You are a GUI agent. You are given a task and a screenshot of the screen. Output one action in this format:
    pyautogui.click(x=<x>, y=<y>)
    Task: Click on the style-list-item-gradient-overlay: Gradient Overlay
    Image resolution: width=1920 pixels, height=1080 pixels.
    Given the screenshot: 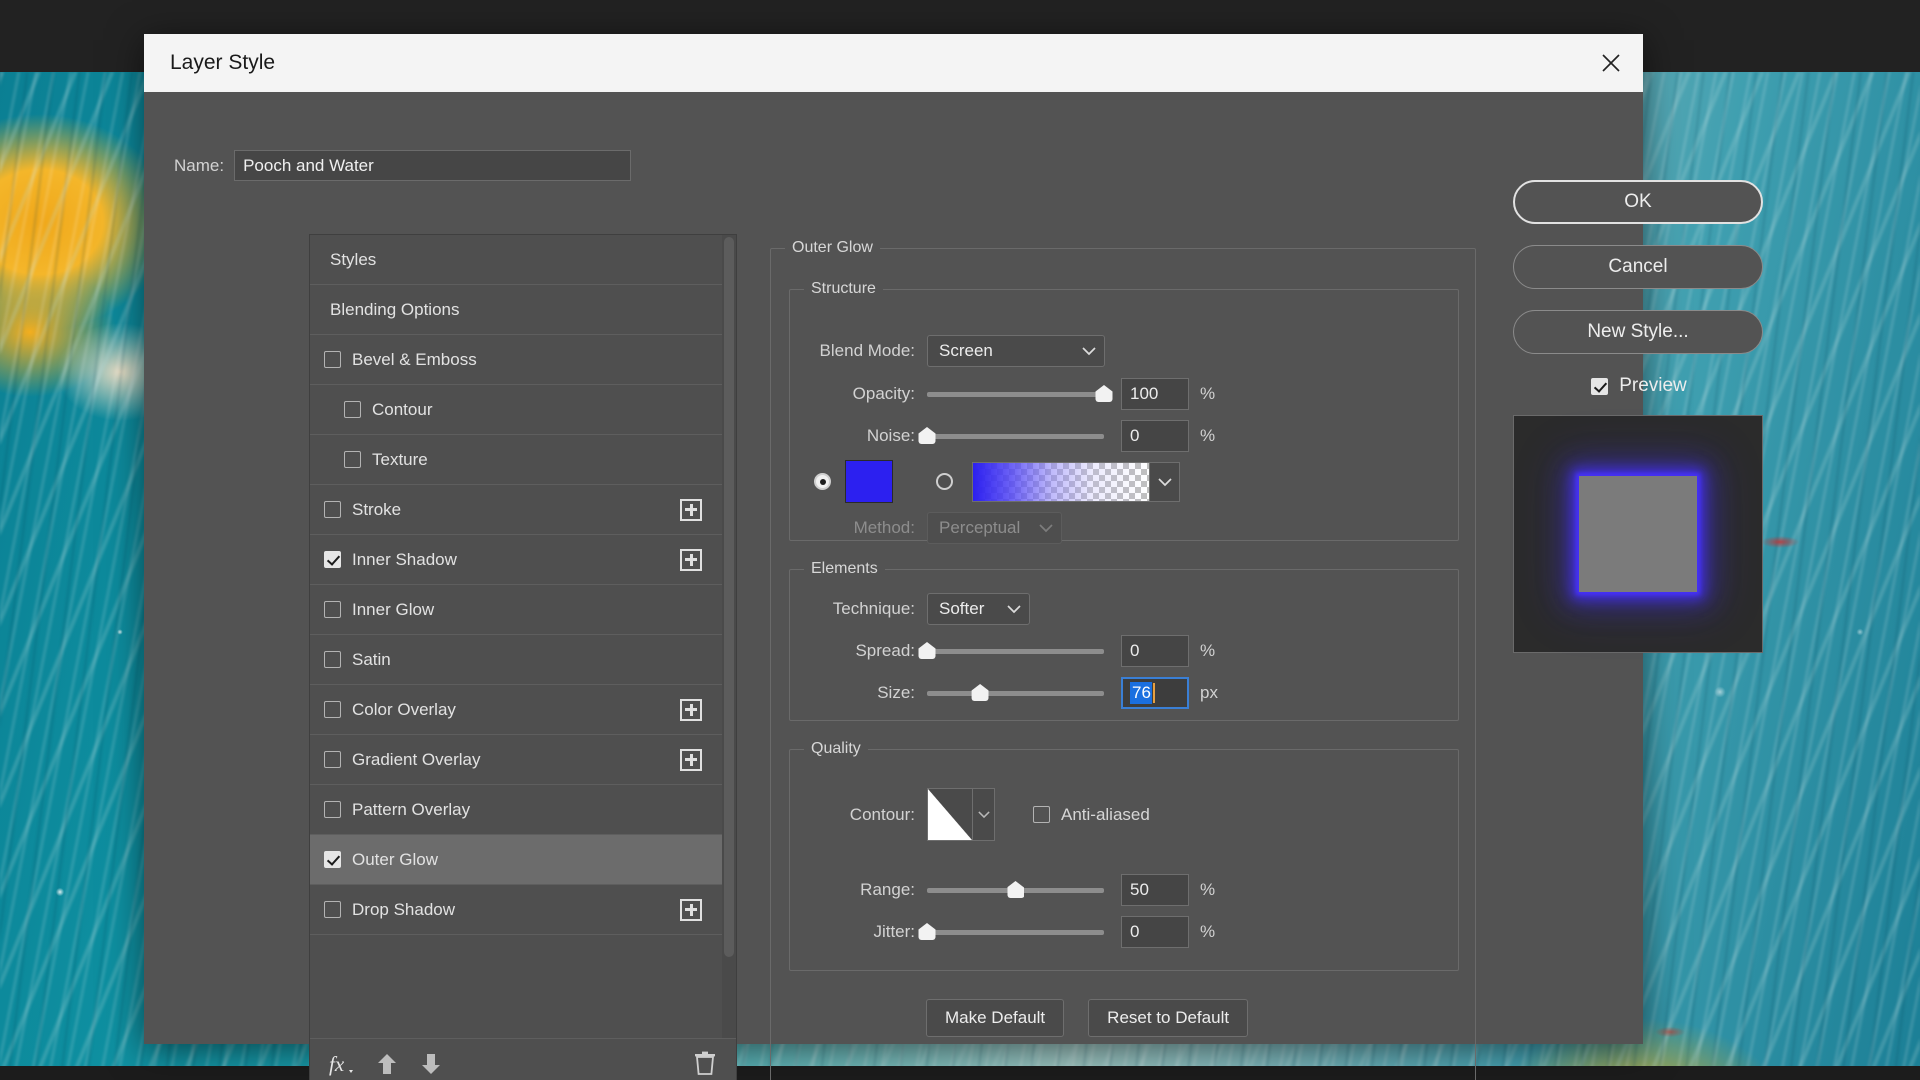 What is the action you would take?
    pyautogui.click(x=516, y=760)
    